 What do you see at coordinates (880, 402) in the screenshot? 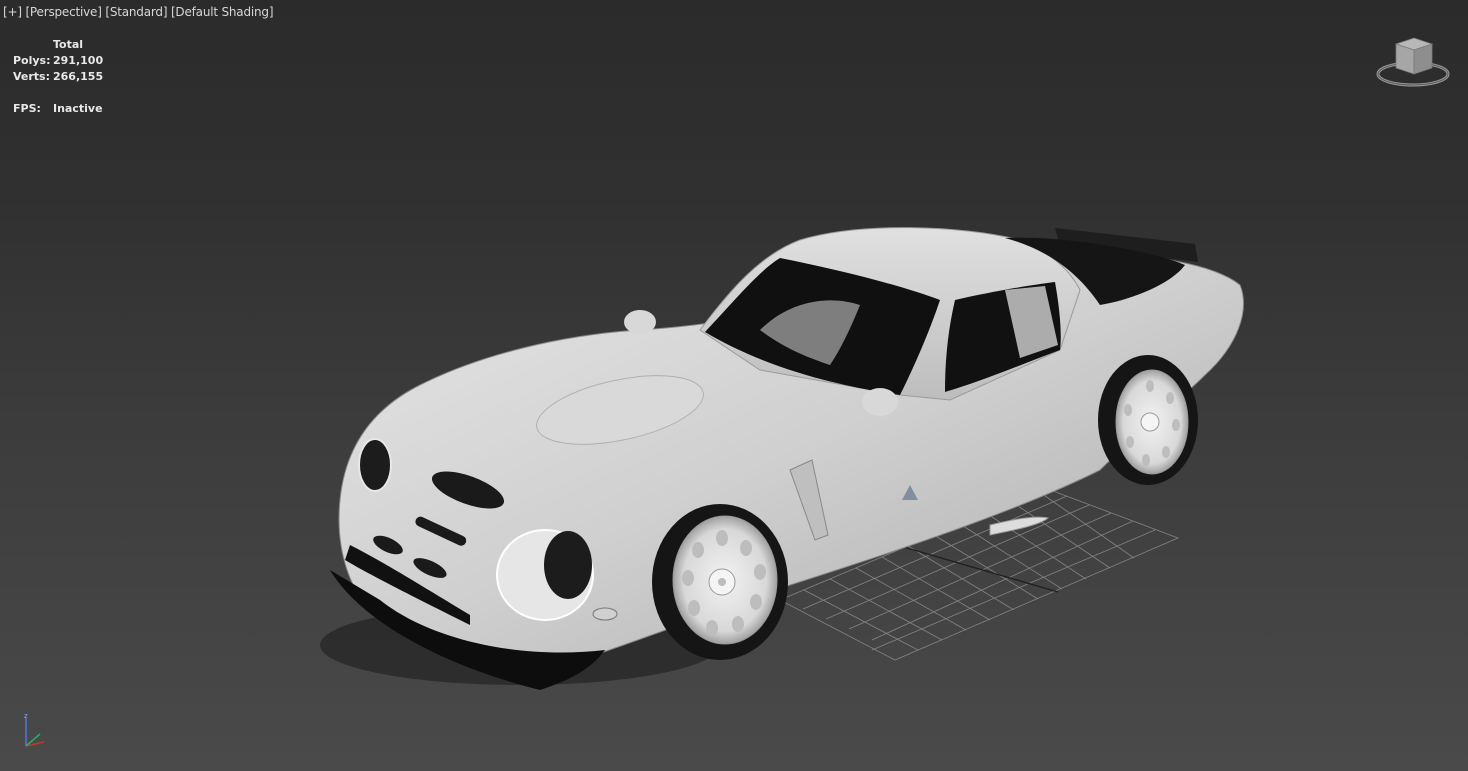
I see `right-mirror` at bounding box center [880, 402].